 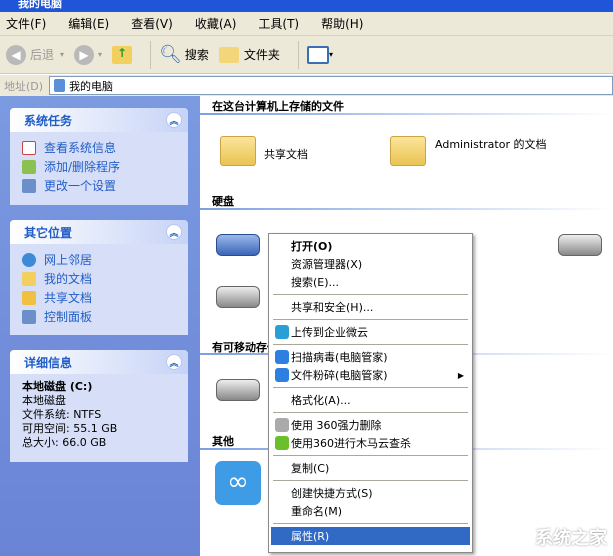 I want to click on link-network-places: 网上邻居, so click(x=100, y=259).